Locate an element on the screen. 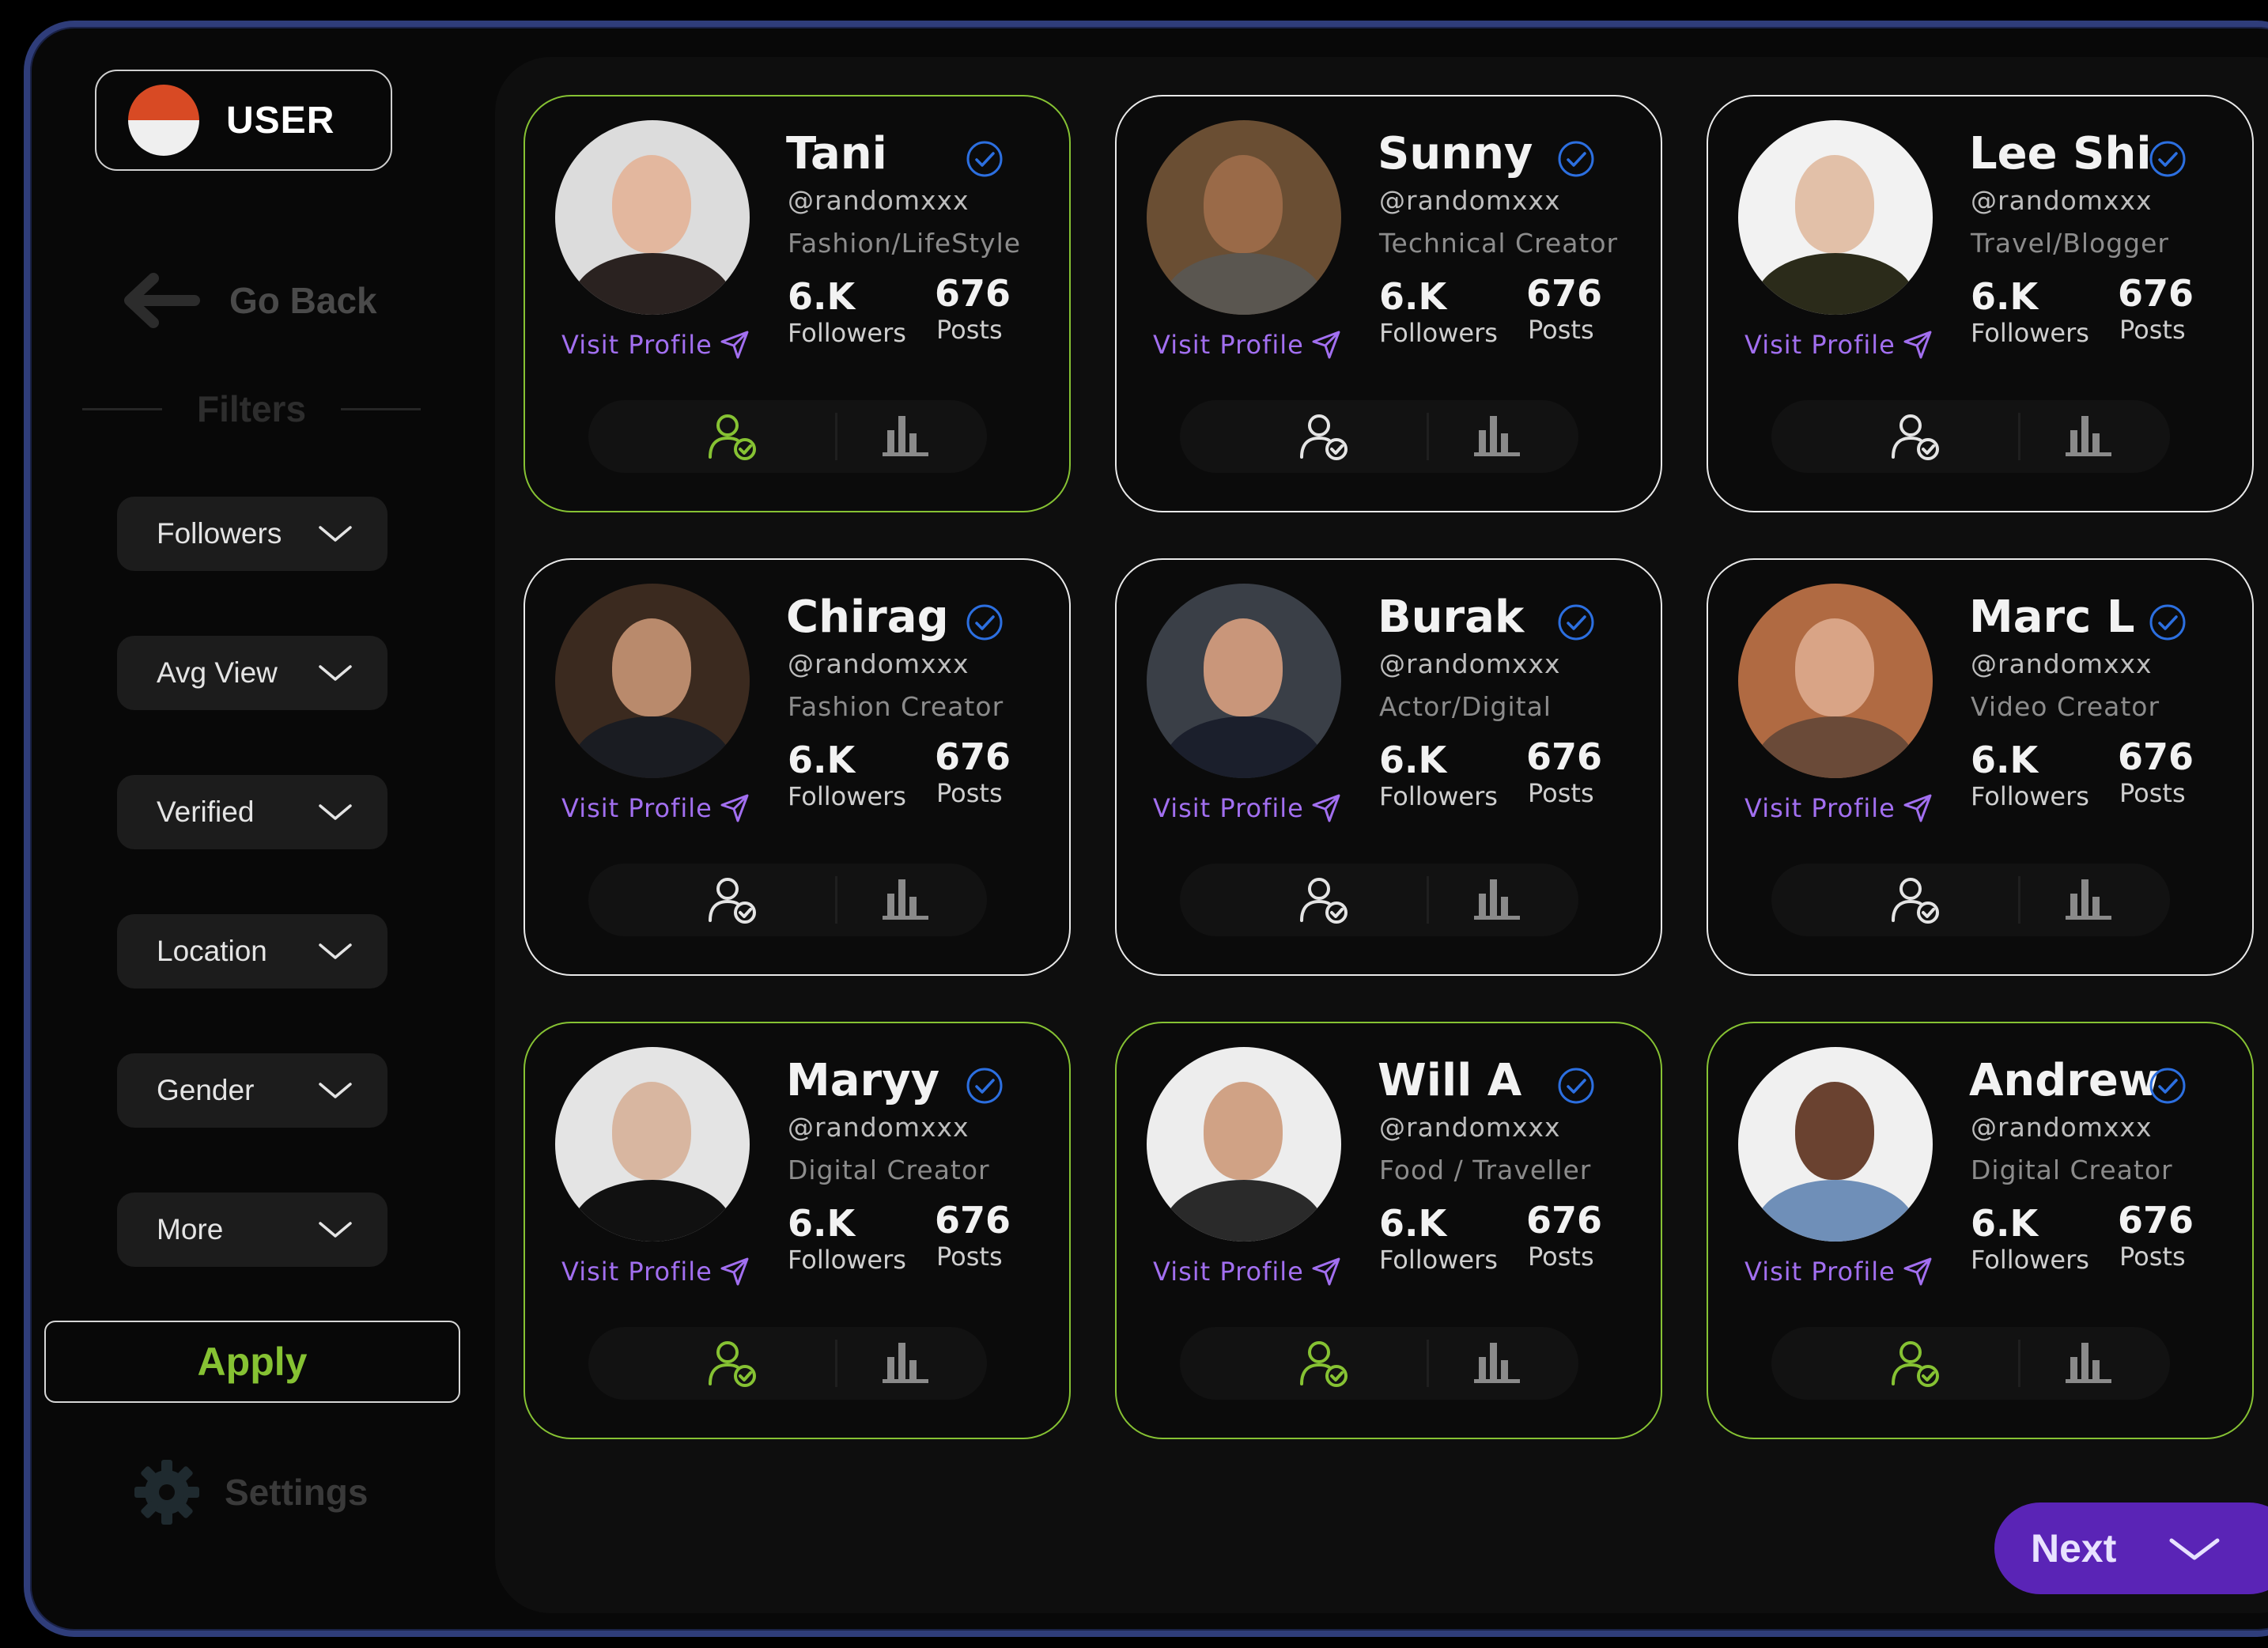 This screenshot has height=1648, width=2268. filter-label: More is located at coordinates (191, 1229).